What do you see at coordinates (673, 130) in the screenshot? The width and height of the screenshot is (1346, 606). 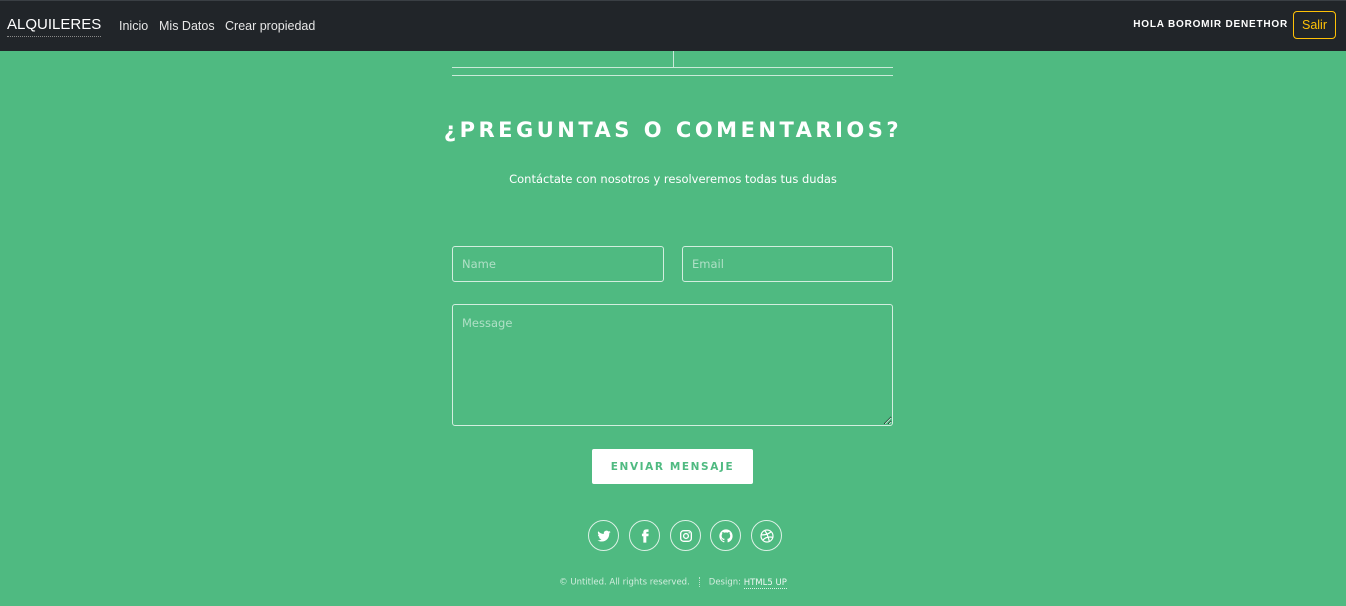 I see `contact-title: ¿PREGUNTAS O COMENTARIOS?` at bounding box center [673, 130].